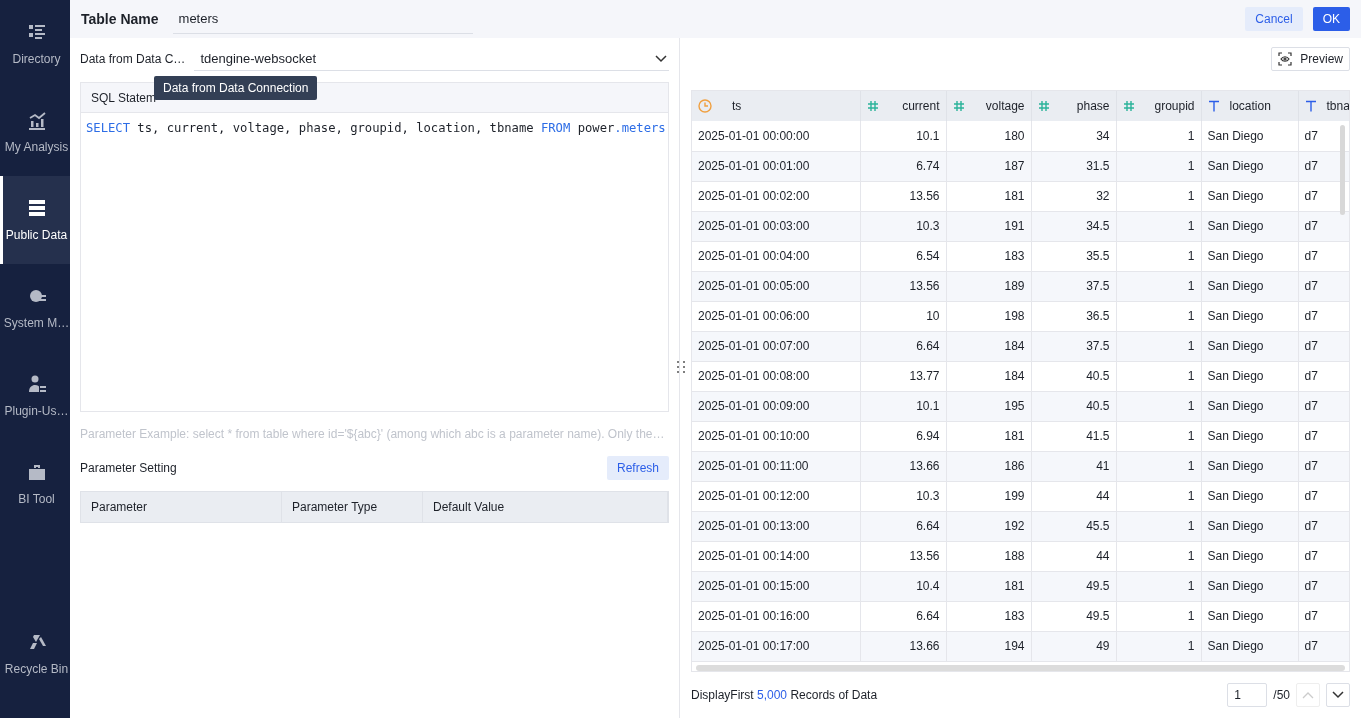 Image resolution: width=1361 pixels, height=718 pixels. What do you see at coordinates (1249, 106) in the screenshot?
I see `column-header: location` at bounding box center [1249, 106].